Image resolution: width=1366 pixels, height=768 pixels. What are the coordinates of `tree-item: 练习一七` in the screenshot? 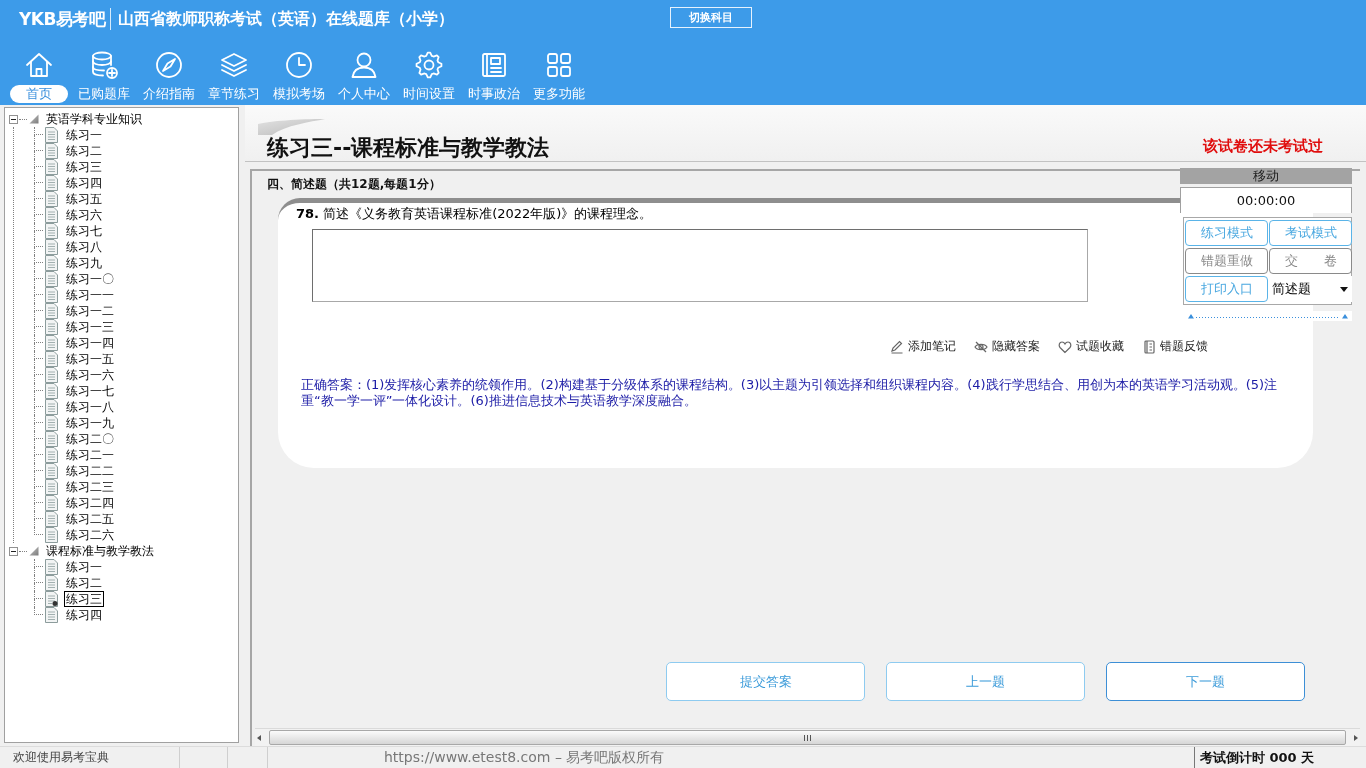 It's located at (80, 391).